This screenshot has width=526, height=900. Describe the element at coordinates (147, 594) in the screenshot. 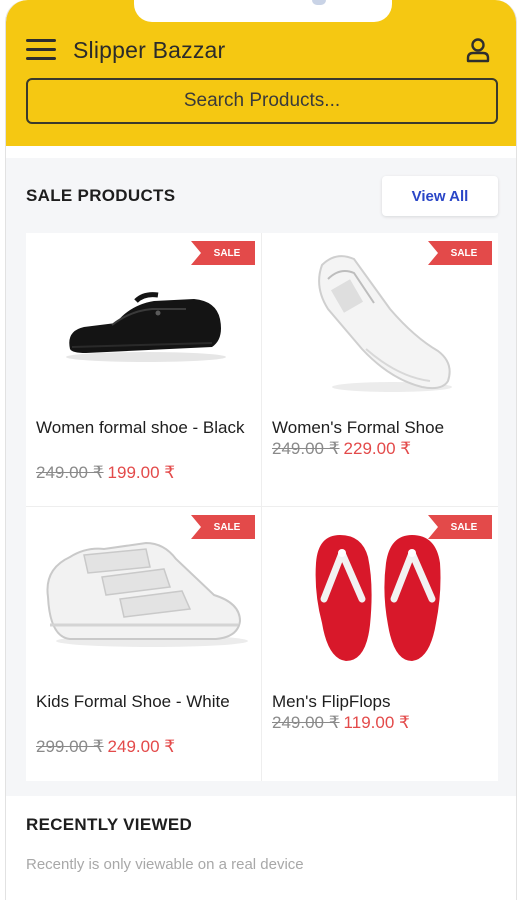

I see `white-velcro-shoe-icon` at that location.